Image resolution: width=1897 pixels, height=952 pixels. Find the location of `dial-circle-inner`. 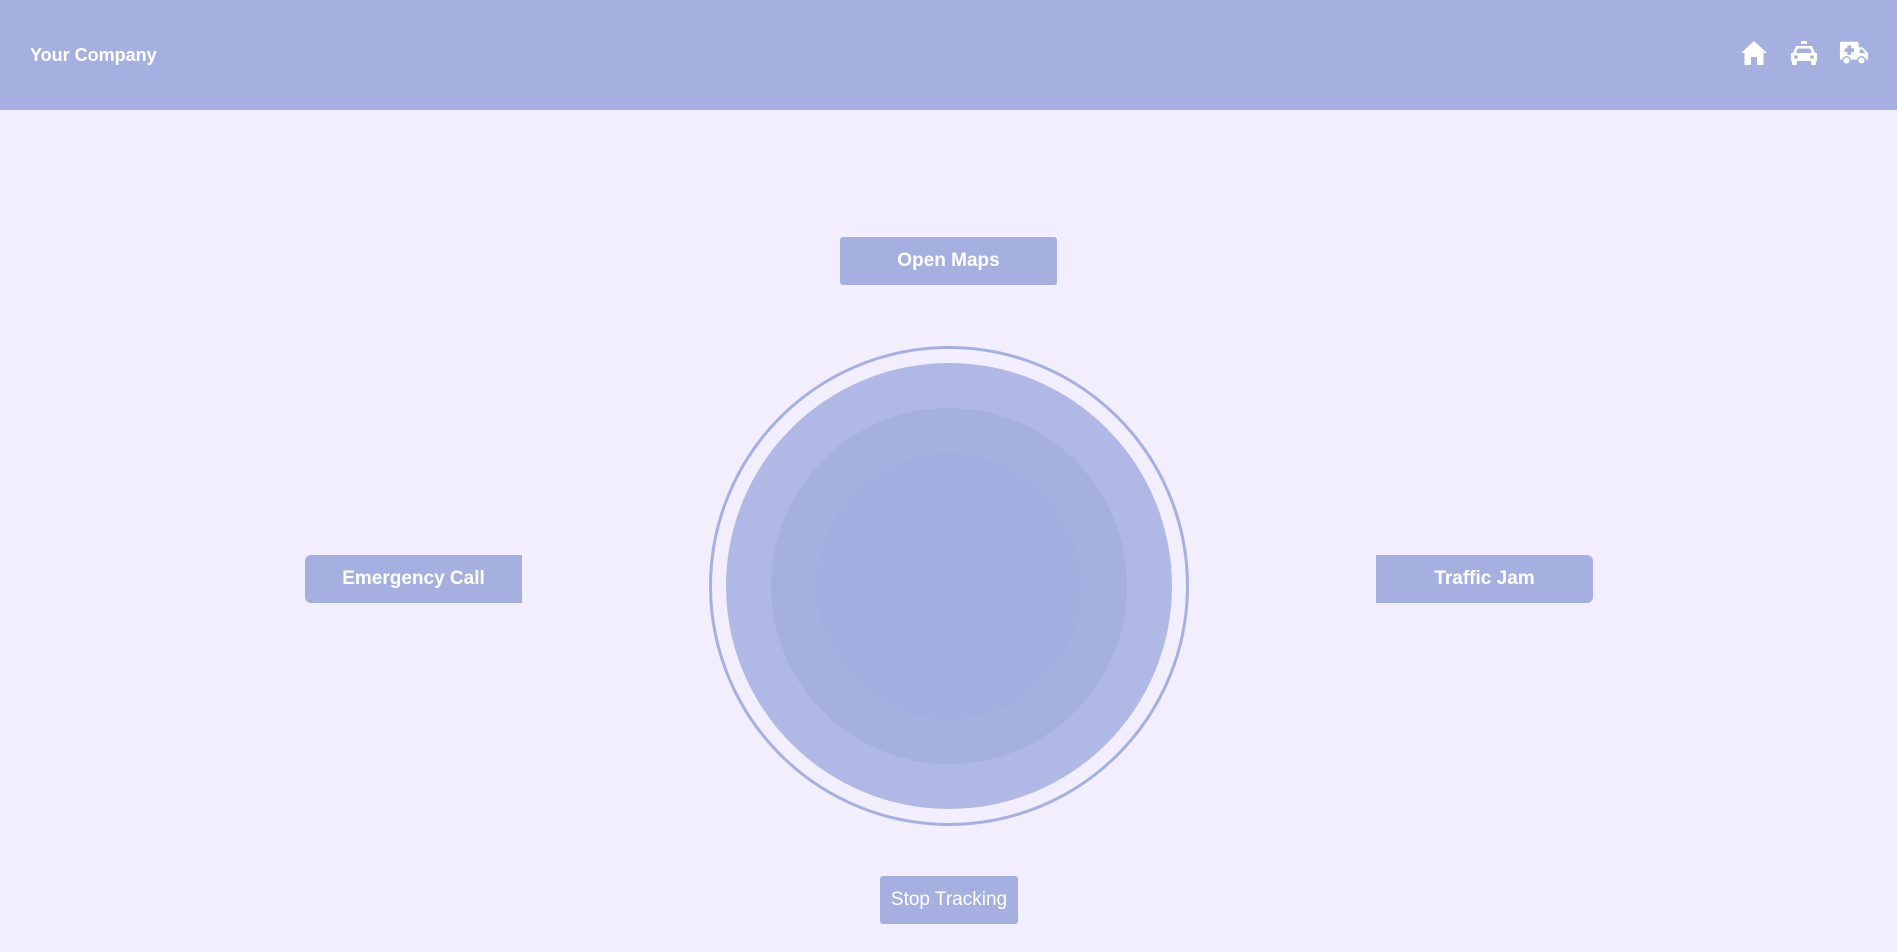

dial-circle-inner is located at coordinates (949, 586).